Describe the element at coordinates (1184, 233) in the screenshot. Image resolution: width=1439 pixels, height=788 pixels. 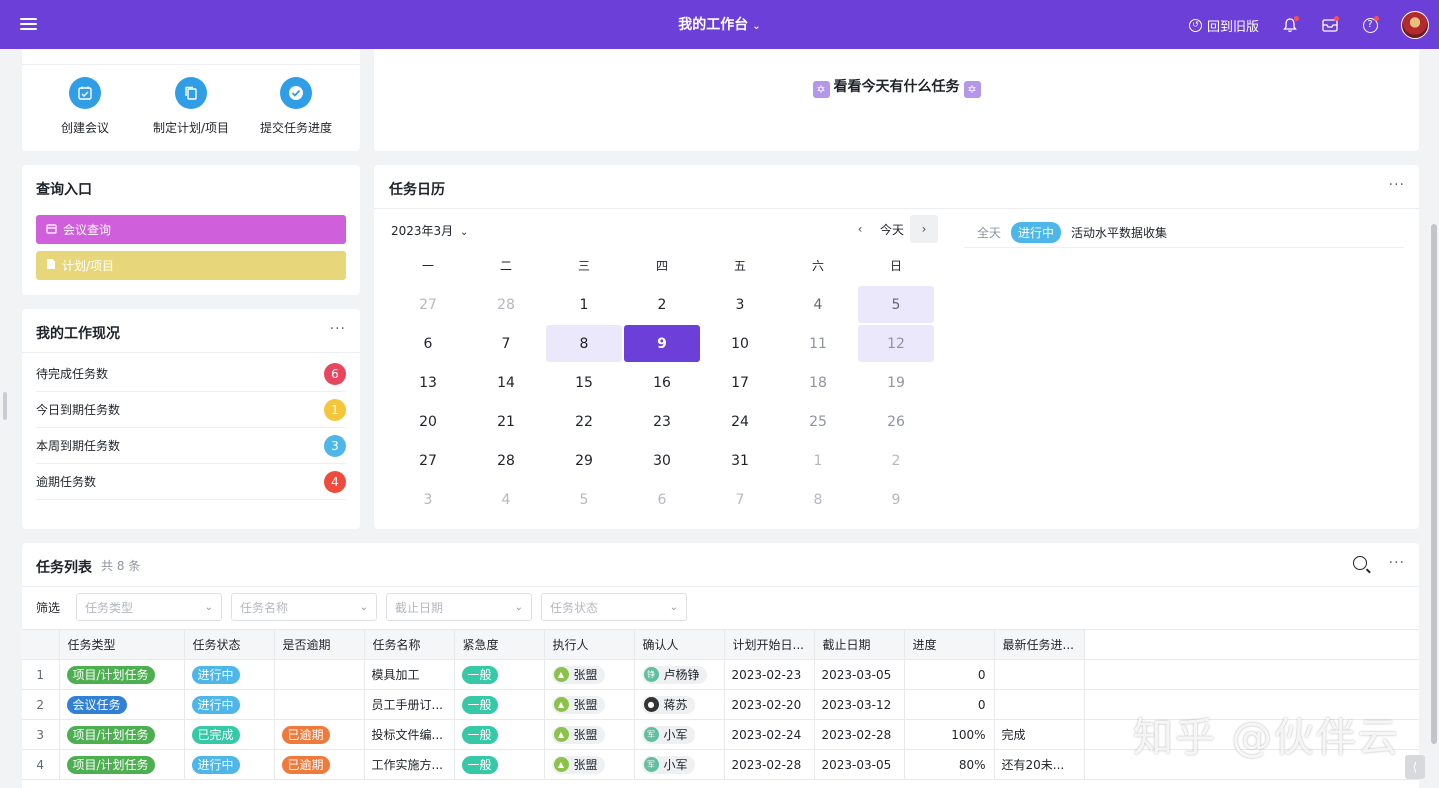
I see `calendar-event-row: 全天 进行中 活动水平数据收集` at that location.